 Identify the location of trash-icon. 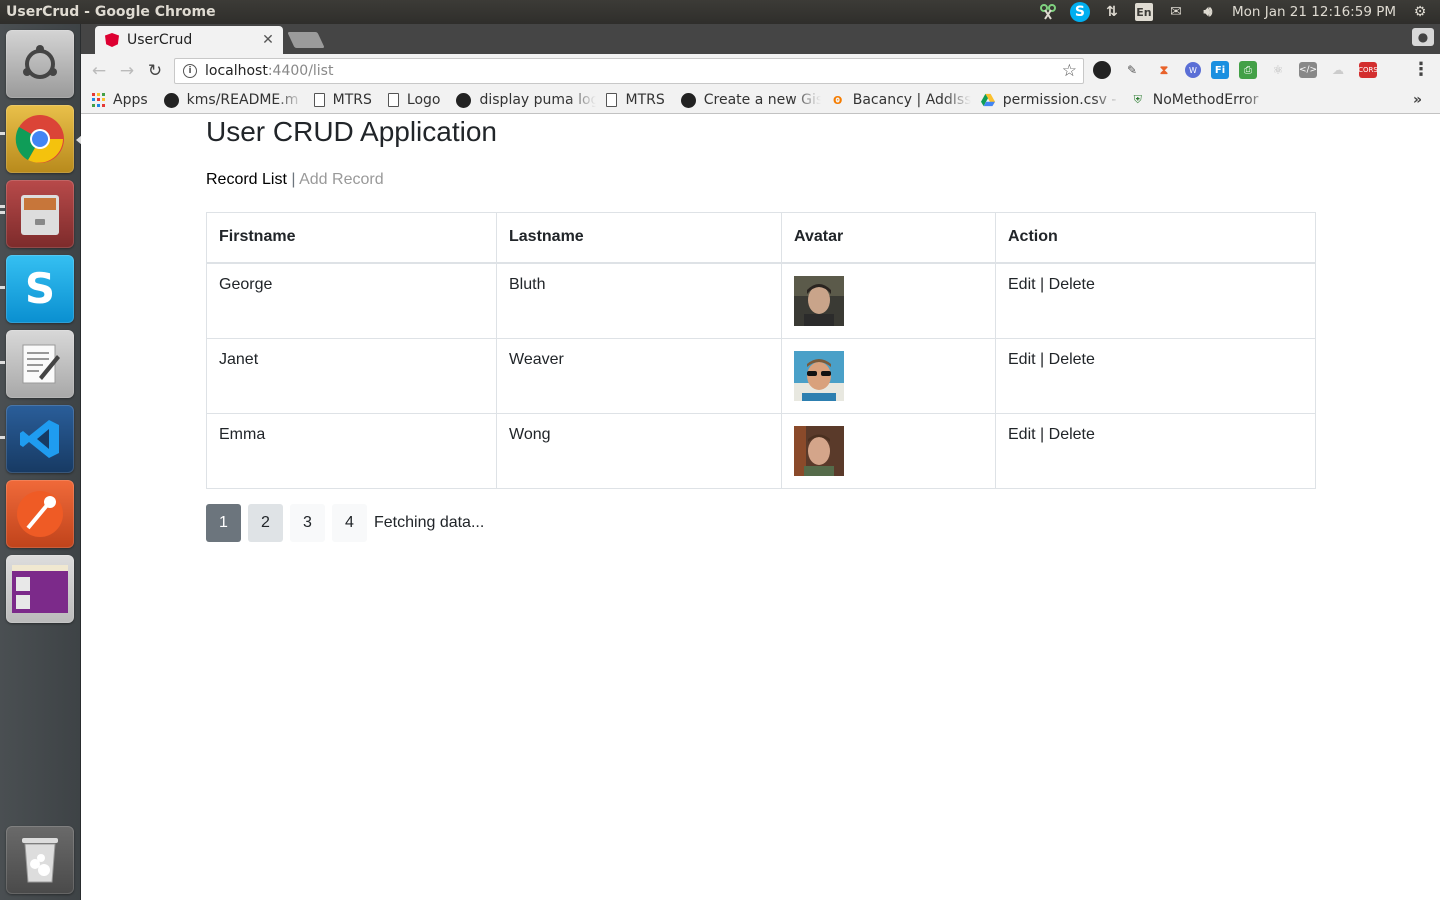
(40, 860).